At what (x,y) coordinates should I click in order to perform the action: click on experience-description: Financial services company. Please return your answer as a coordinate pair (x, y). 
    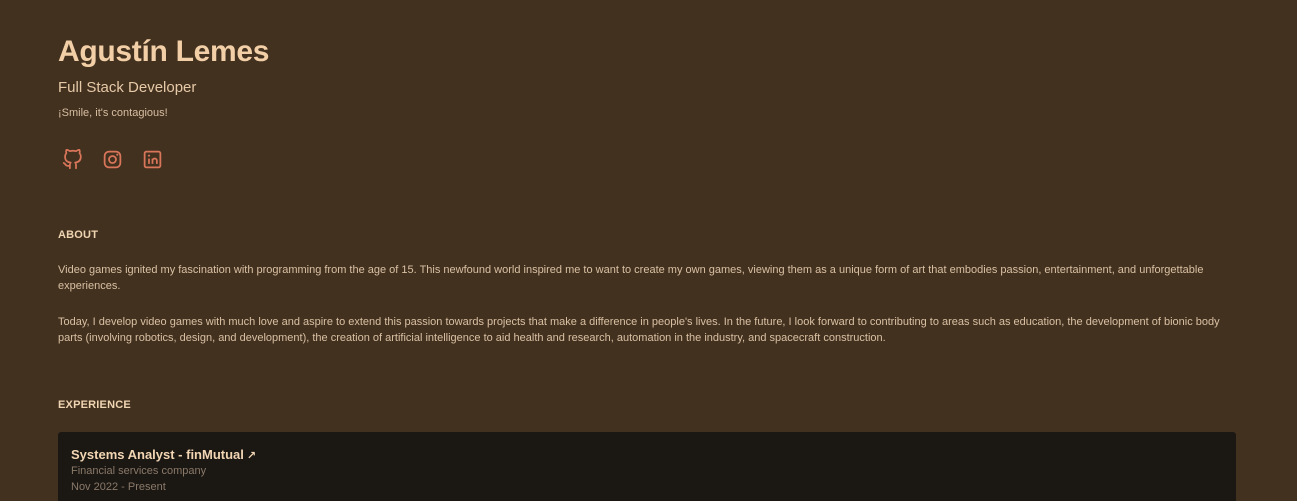
    Looking at the image, I should click on (139, 471).